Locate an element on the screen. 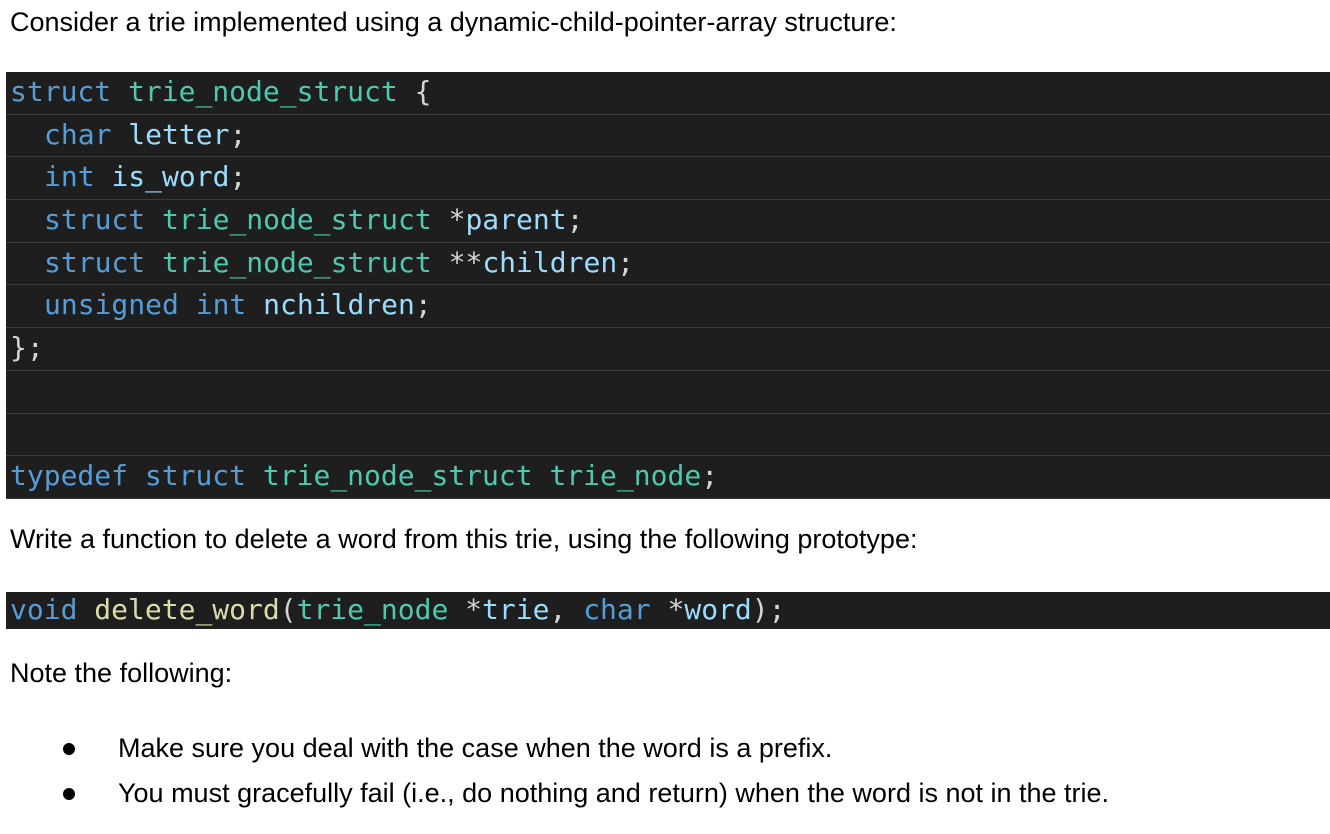 The image size is (1330, 834). code-line: struct trie_node_struct *parent; is located at coordinates (668, 221).